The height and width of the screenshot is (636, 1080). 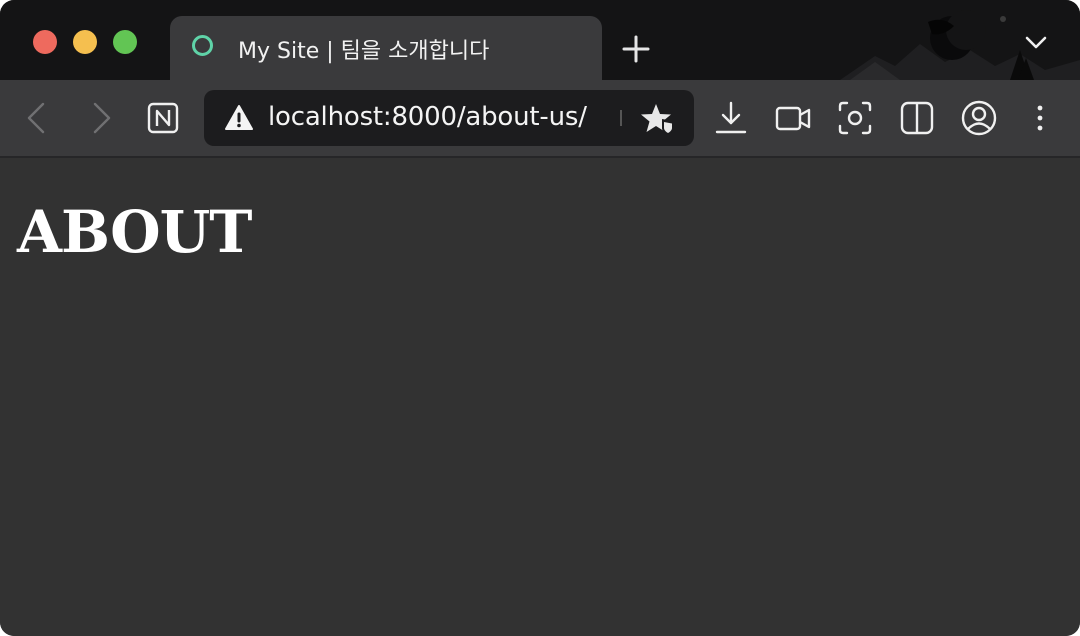 What do you see at coordinates (134, 232) in the screenshot?
I see `page-title: ABOUT` at bounding box center [134, 232].